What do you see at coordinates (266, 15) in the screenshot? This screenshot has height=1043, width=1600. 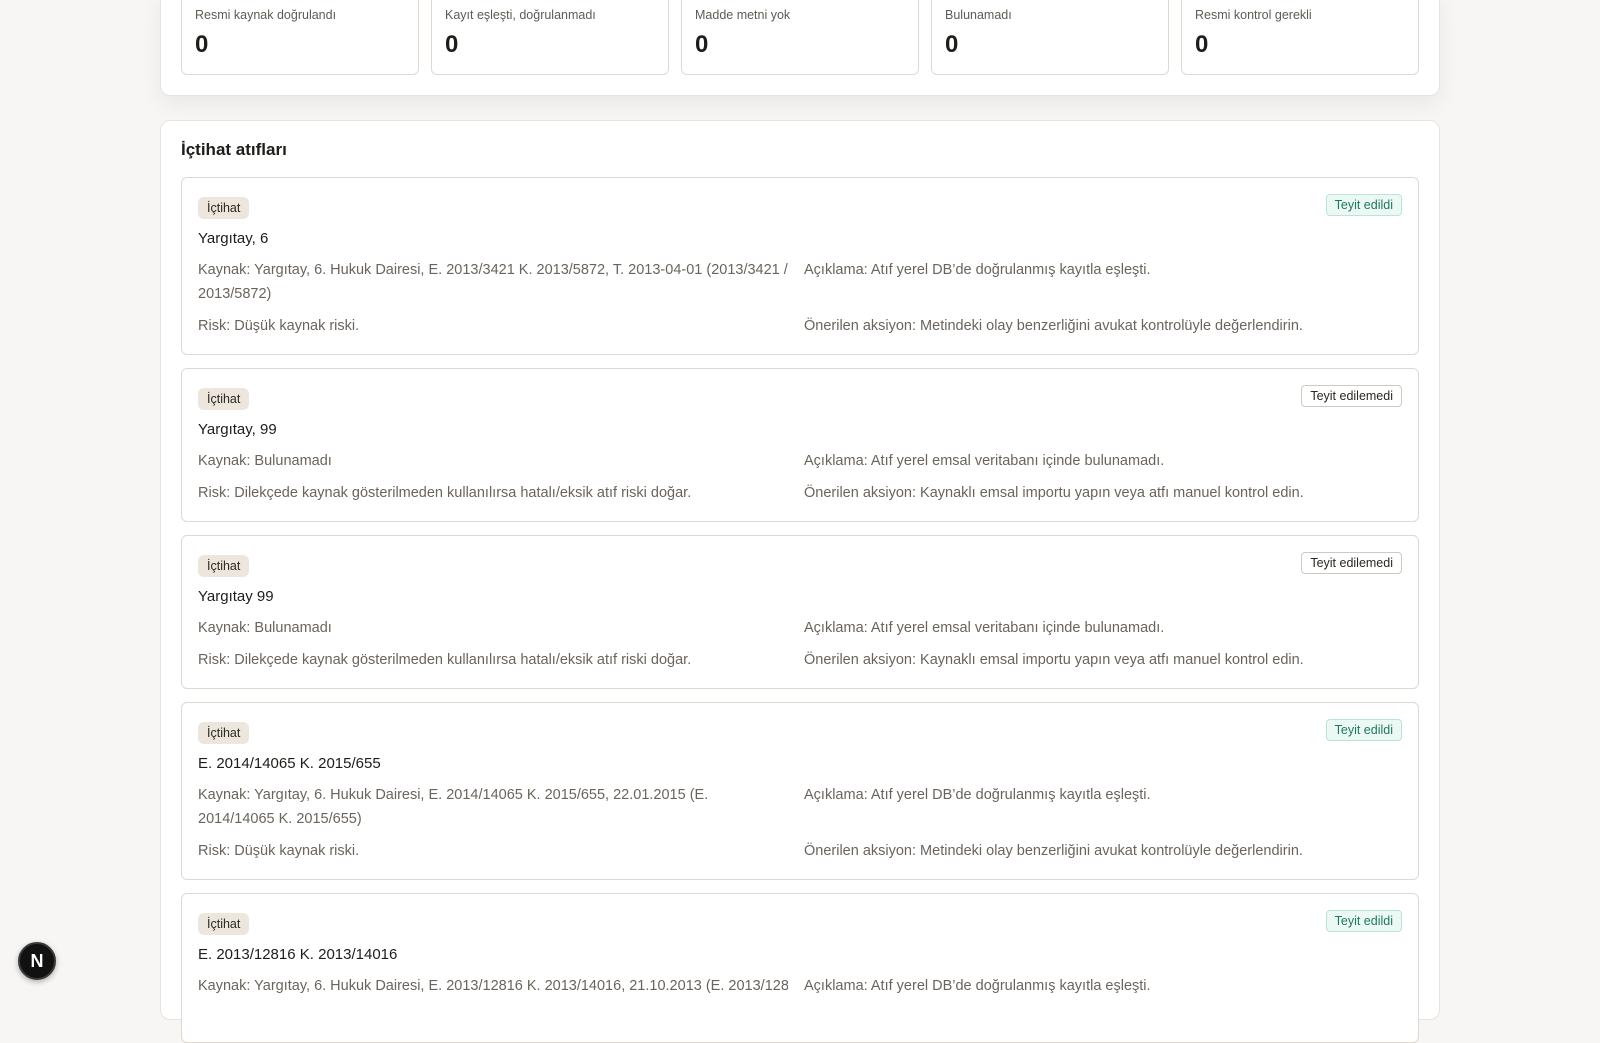 I see `stat-label: Resmi kaynak doğrulandı` at bounding box center [266, 15].